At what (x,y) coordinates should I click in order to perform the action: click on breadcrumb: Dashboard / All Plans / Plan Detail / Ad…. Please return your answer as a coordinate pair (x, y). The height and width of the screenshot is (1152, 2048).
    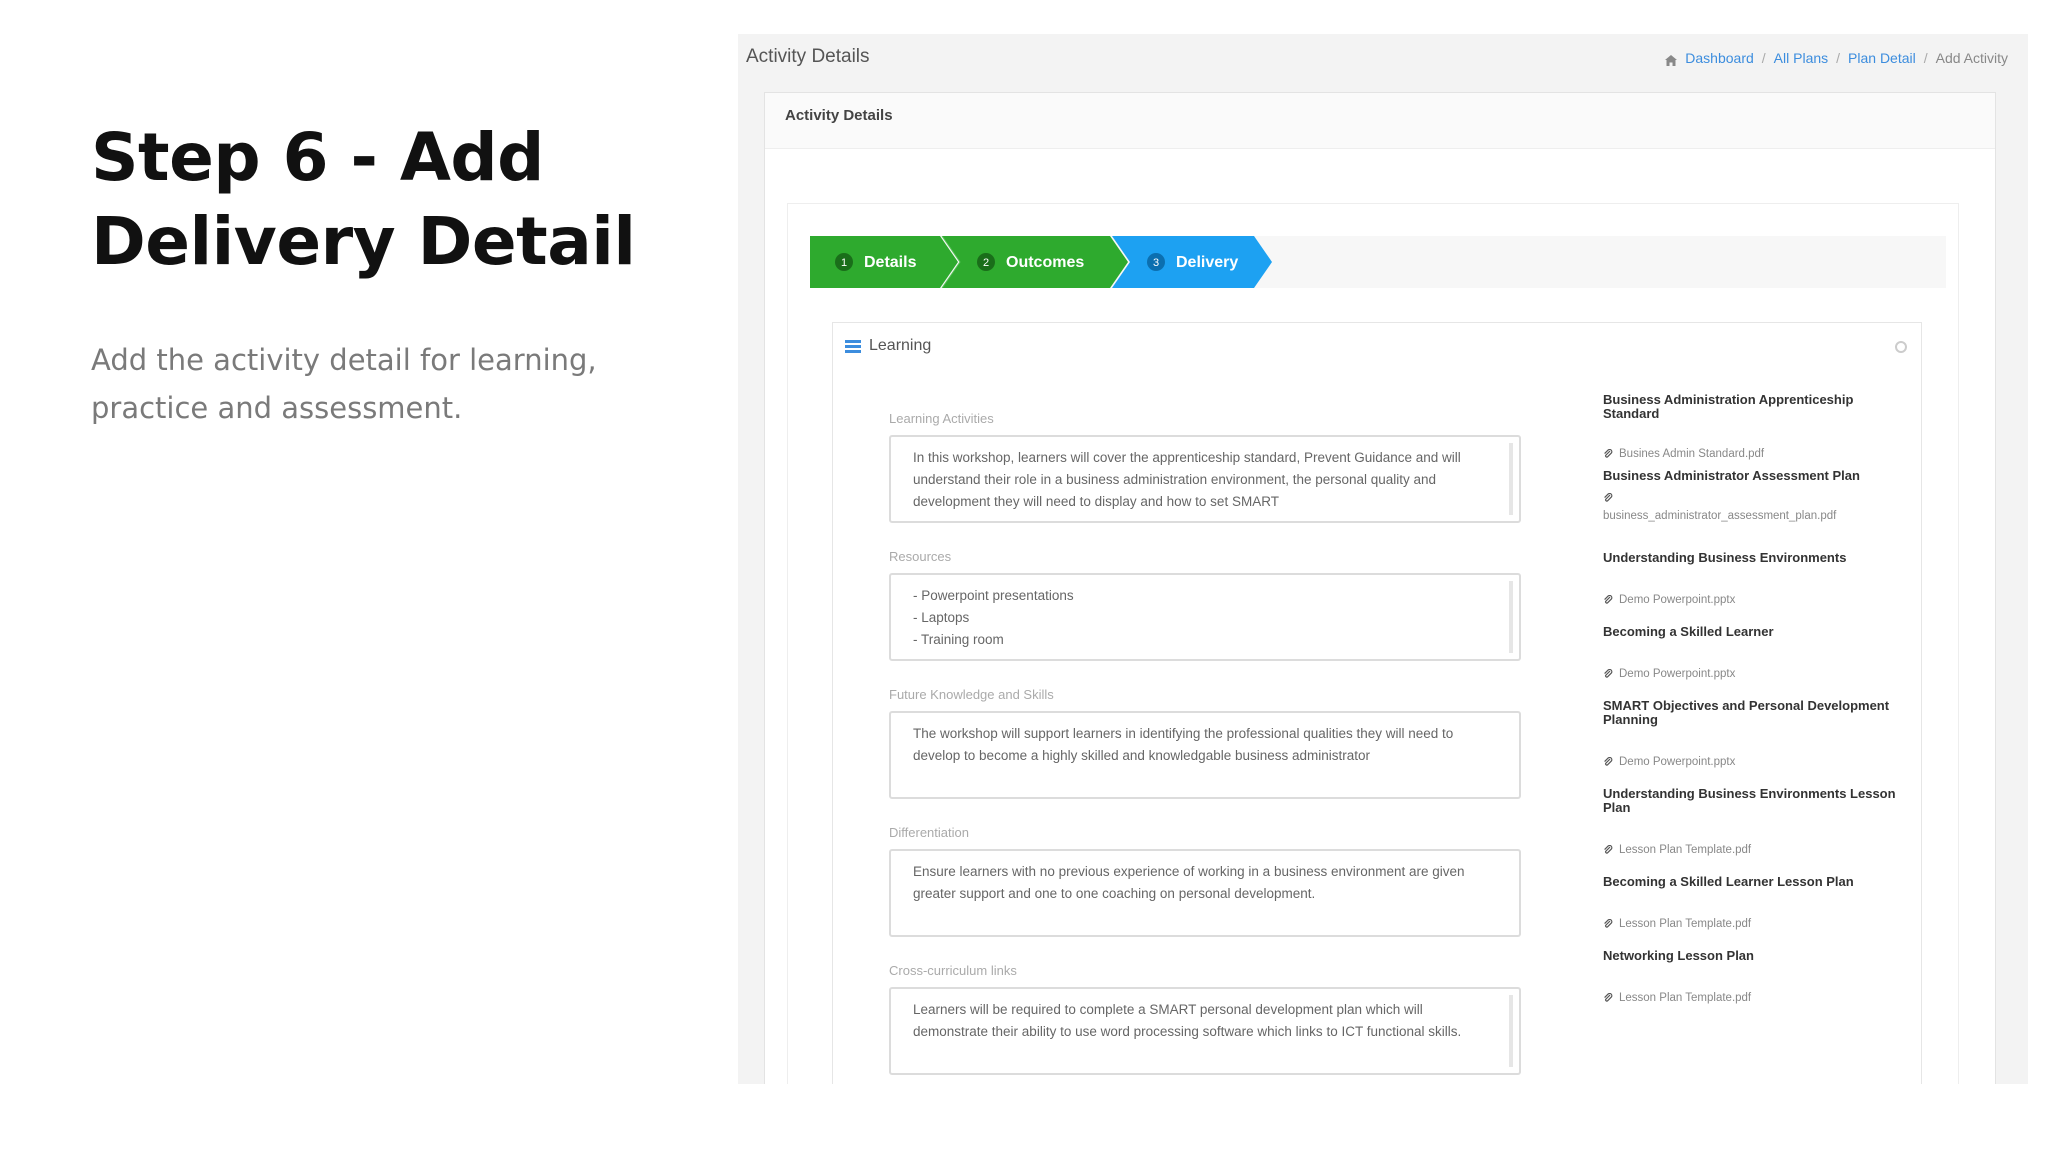
    Looking at the image, I should click on (1836, 58).